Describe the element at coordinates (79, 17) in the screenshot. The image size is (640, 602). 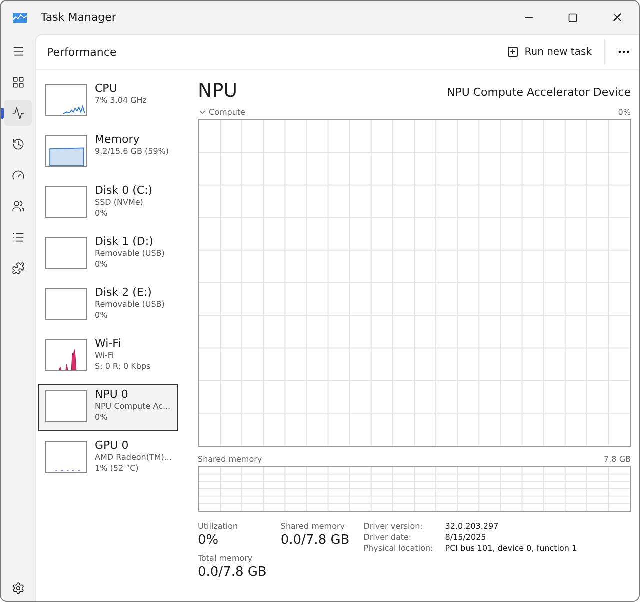
I see `window-title: Task Manager` at that location.